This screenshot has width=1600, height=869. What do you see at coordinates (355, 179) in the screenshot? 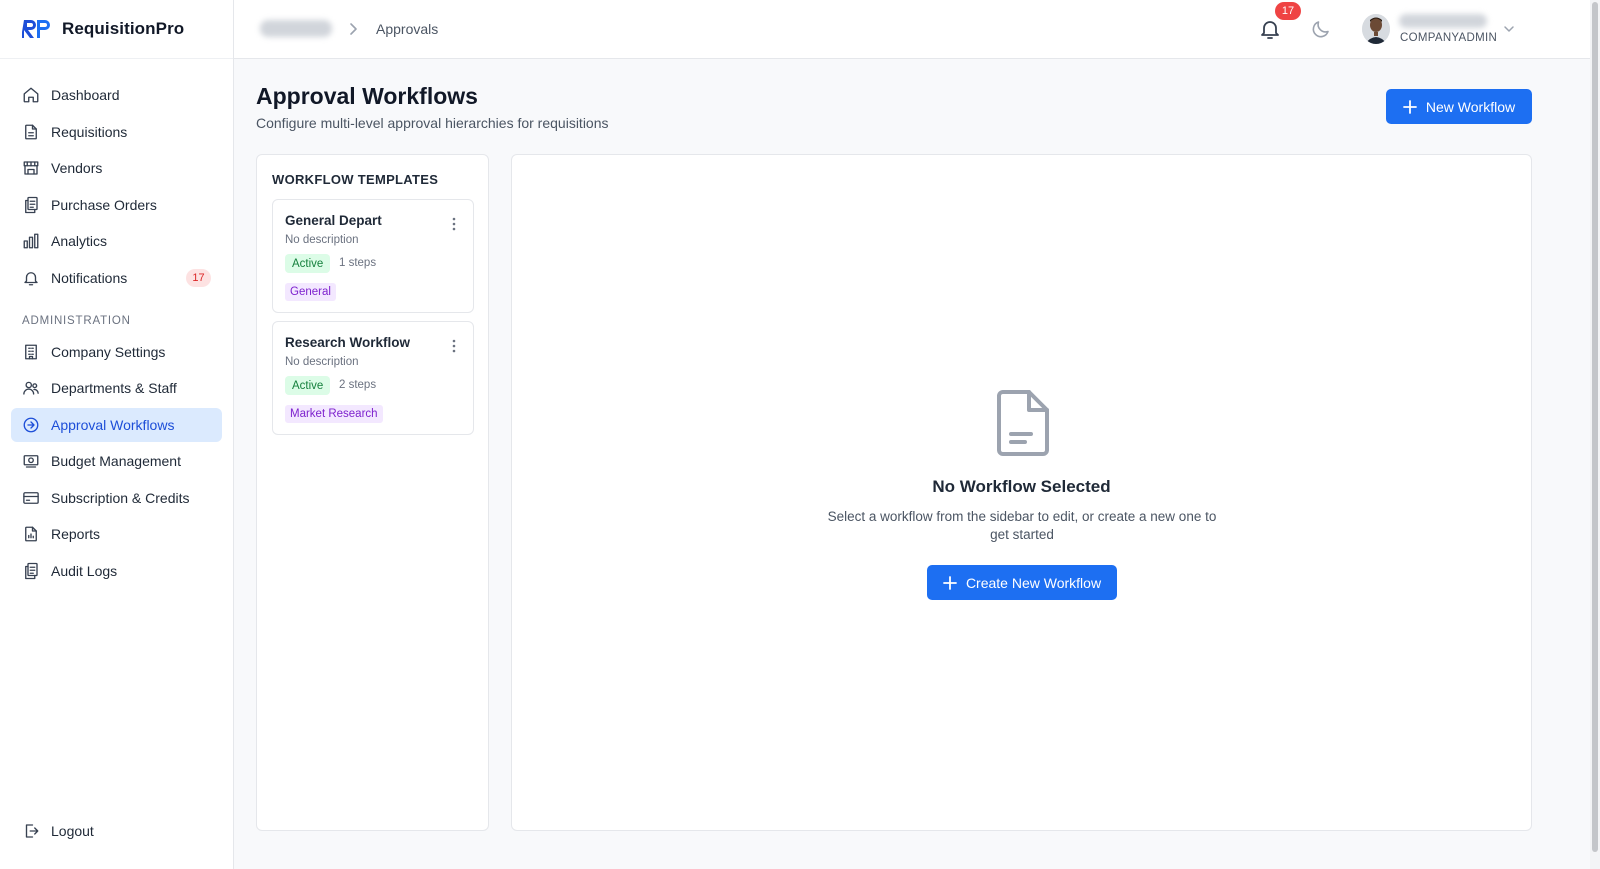
I see `templates-title: WORKFLOW TEMPLATES` at bounding box center [355, 179].